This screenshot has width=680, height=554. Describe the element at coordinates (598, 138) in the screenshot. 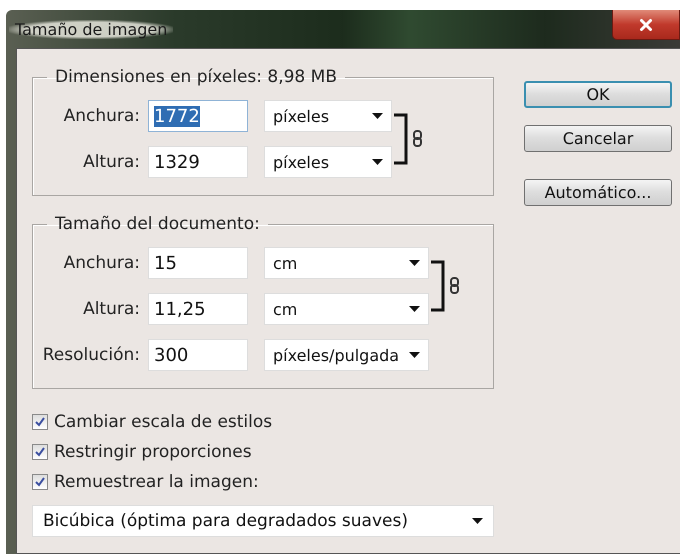

I see `dialog-button: Cancelar` at that location.